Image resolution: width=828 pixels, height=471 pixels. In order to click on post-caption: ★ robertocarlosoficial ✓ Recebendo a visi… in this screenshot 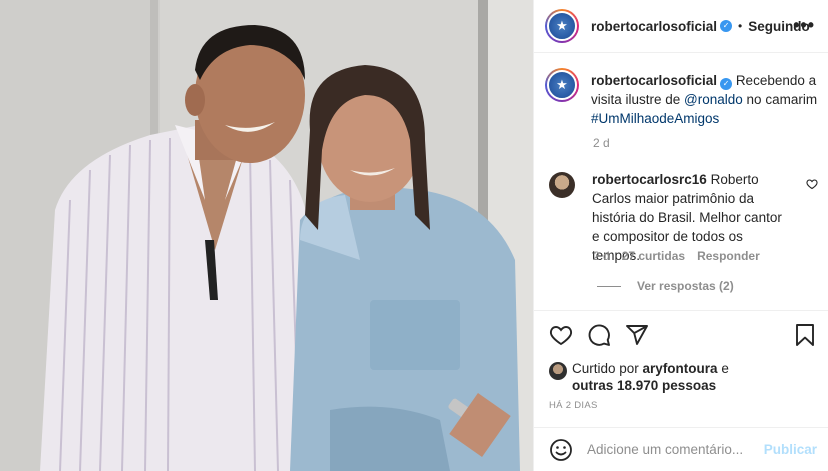, I will do `click(682, 98)`.